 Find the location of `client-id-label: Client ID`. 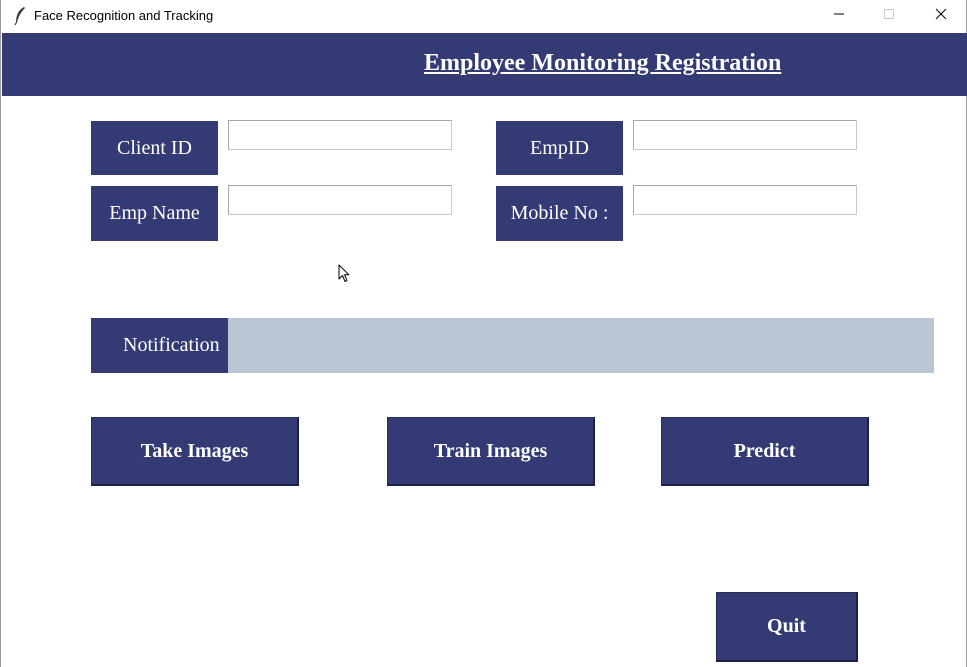

client-id-label: Client ID is located at coordinates (154, 148).